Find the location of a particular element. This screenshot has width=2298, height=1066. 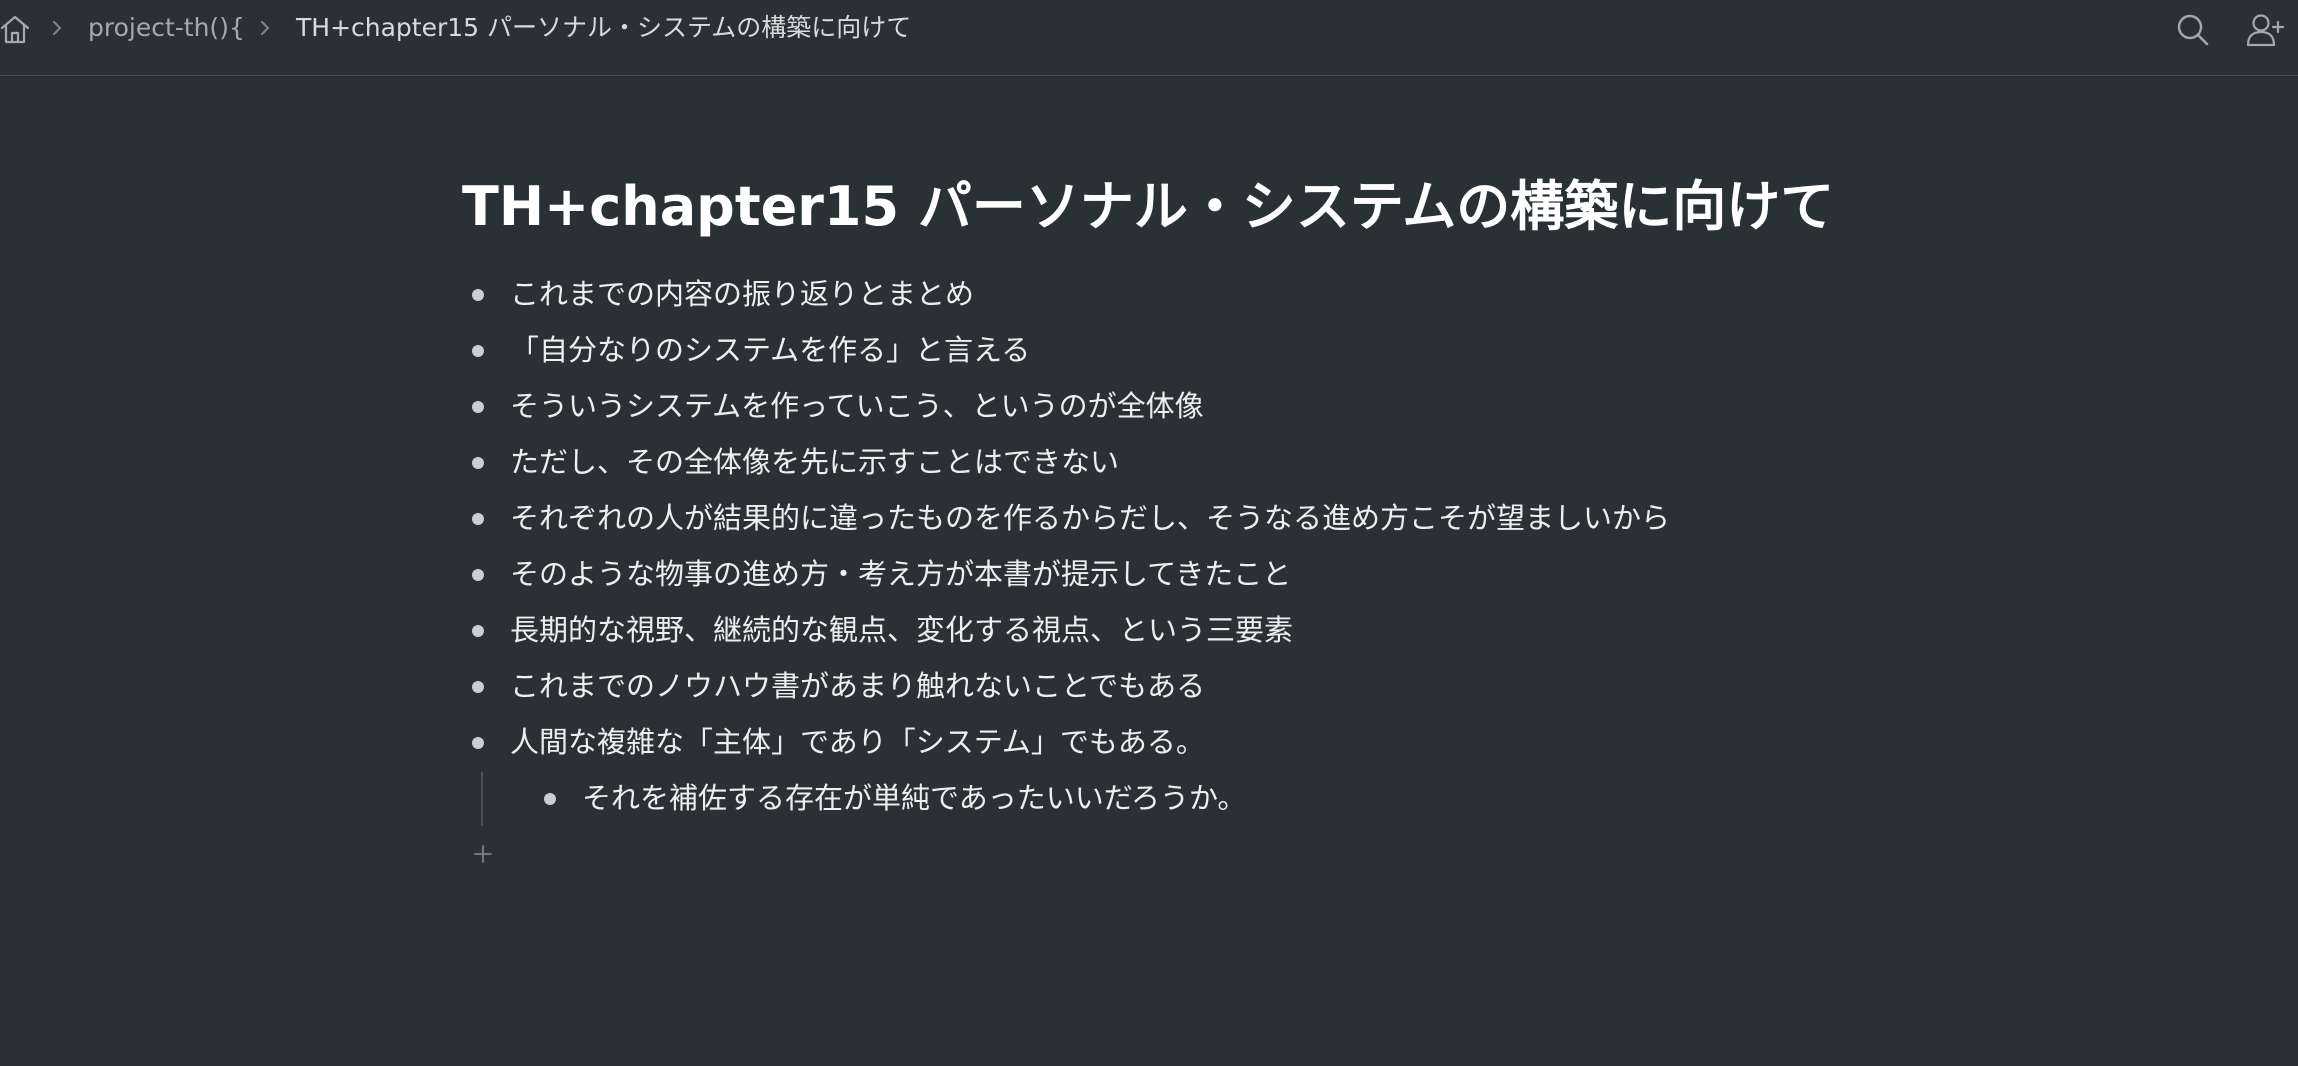

list-item-text: そのような物事の進め方・考え方が本書が提示してきたこと is located at coordinates (900, 574).